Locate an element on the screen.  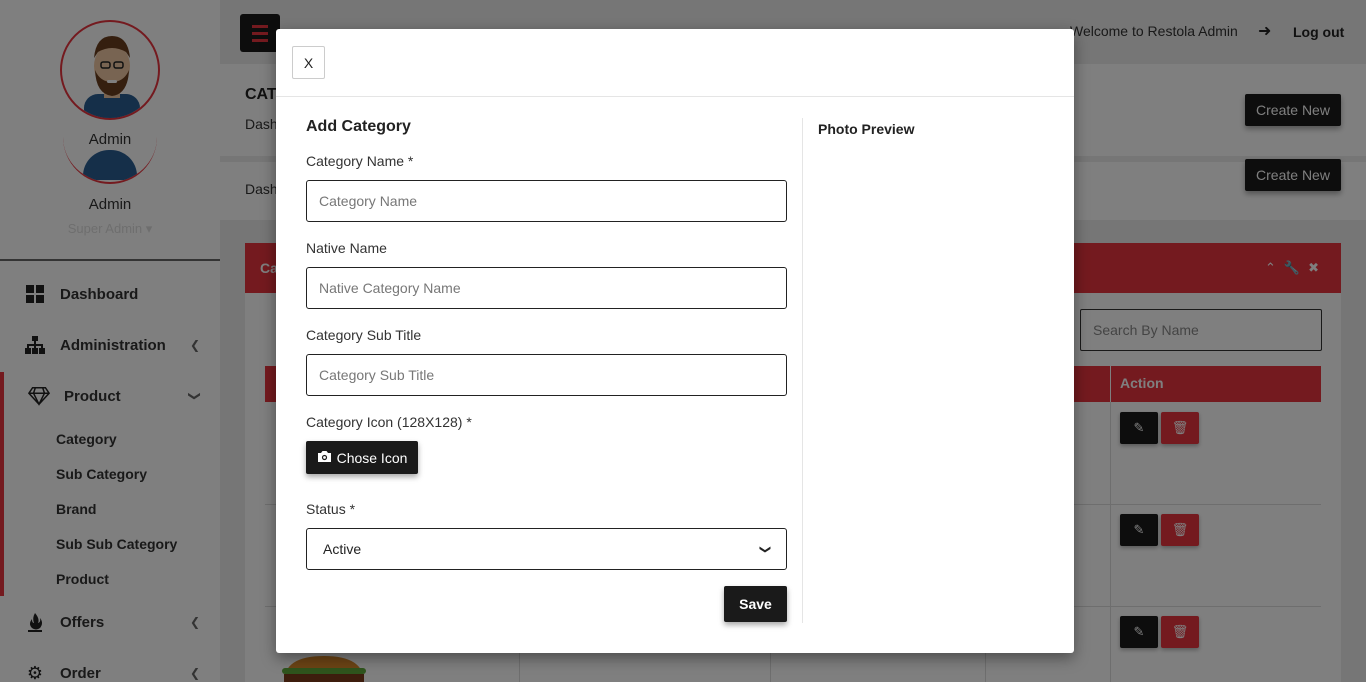
status-select: Active ❯ is located at coordinates (546, 549).